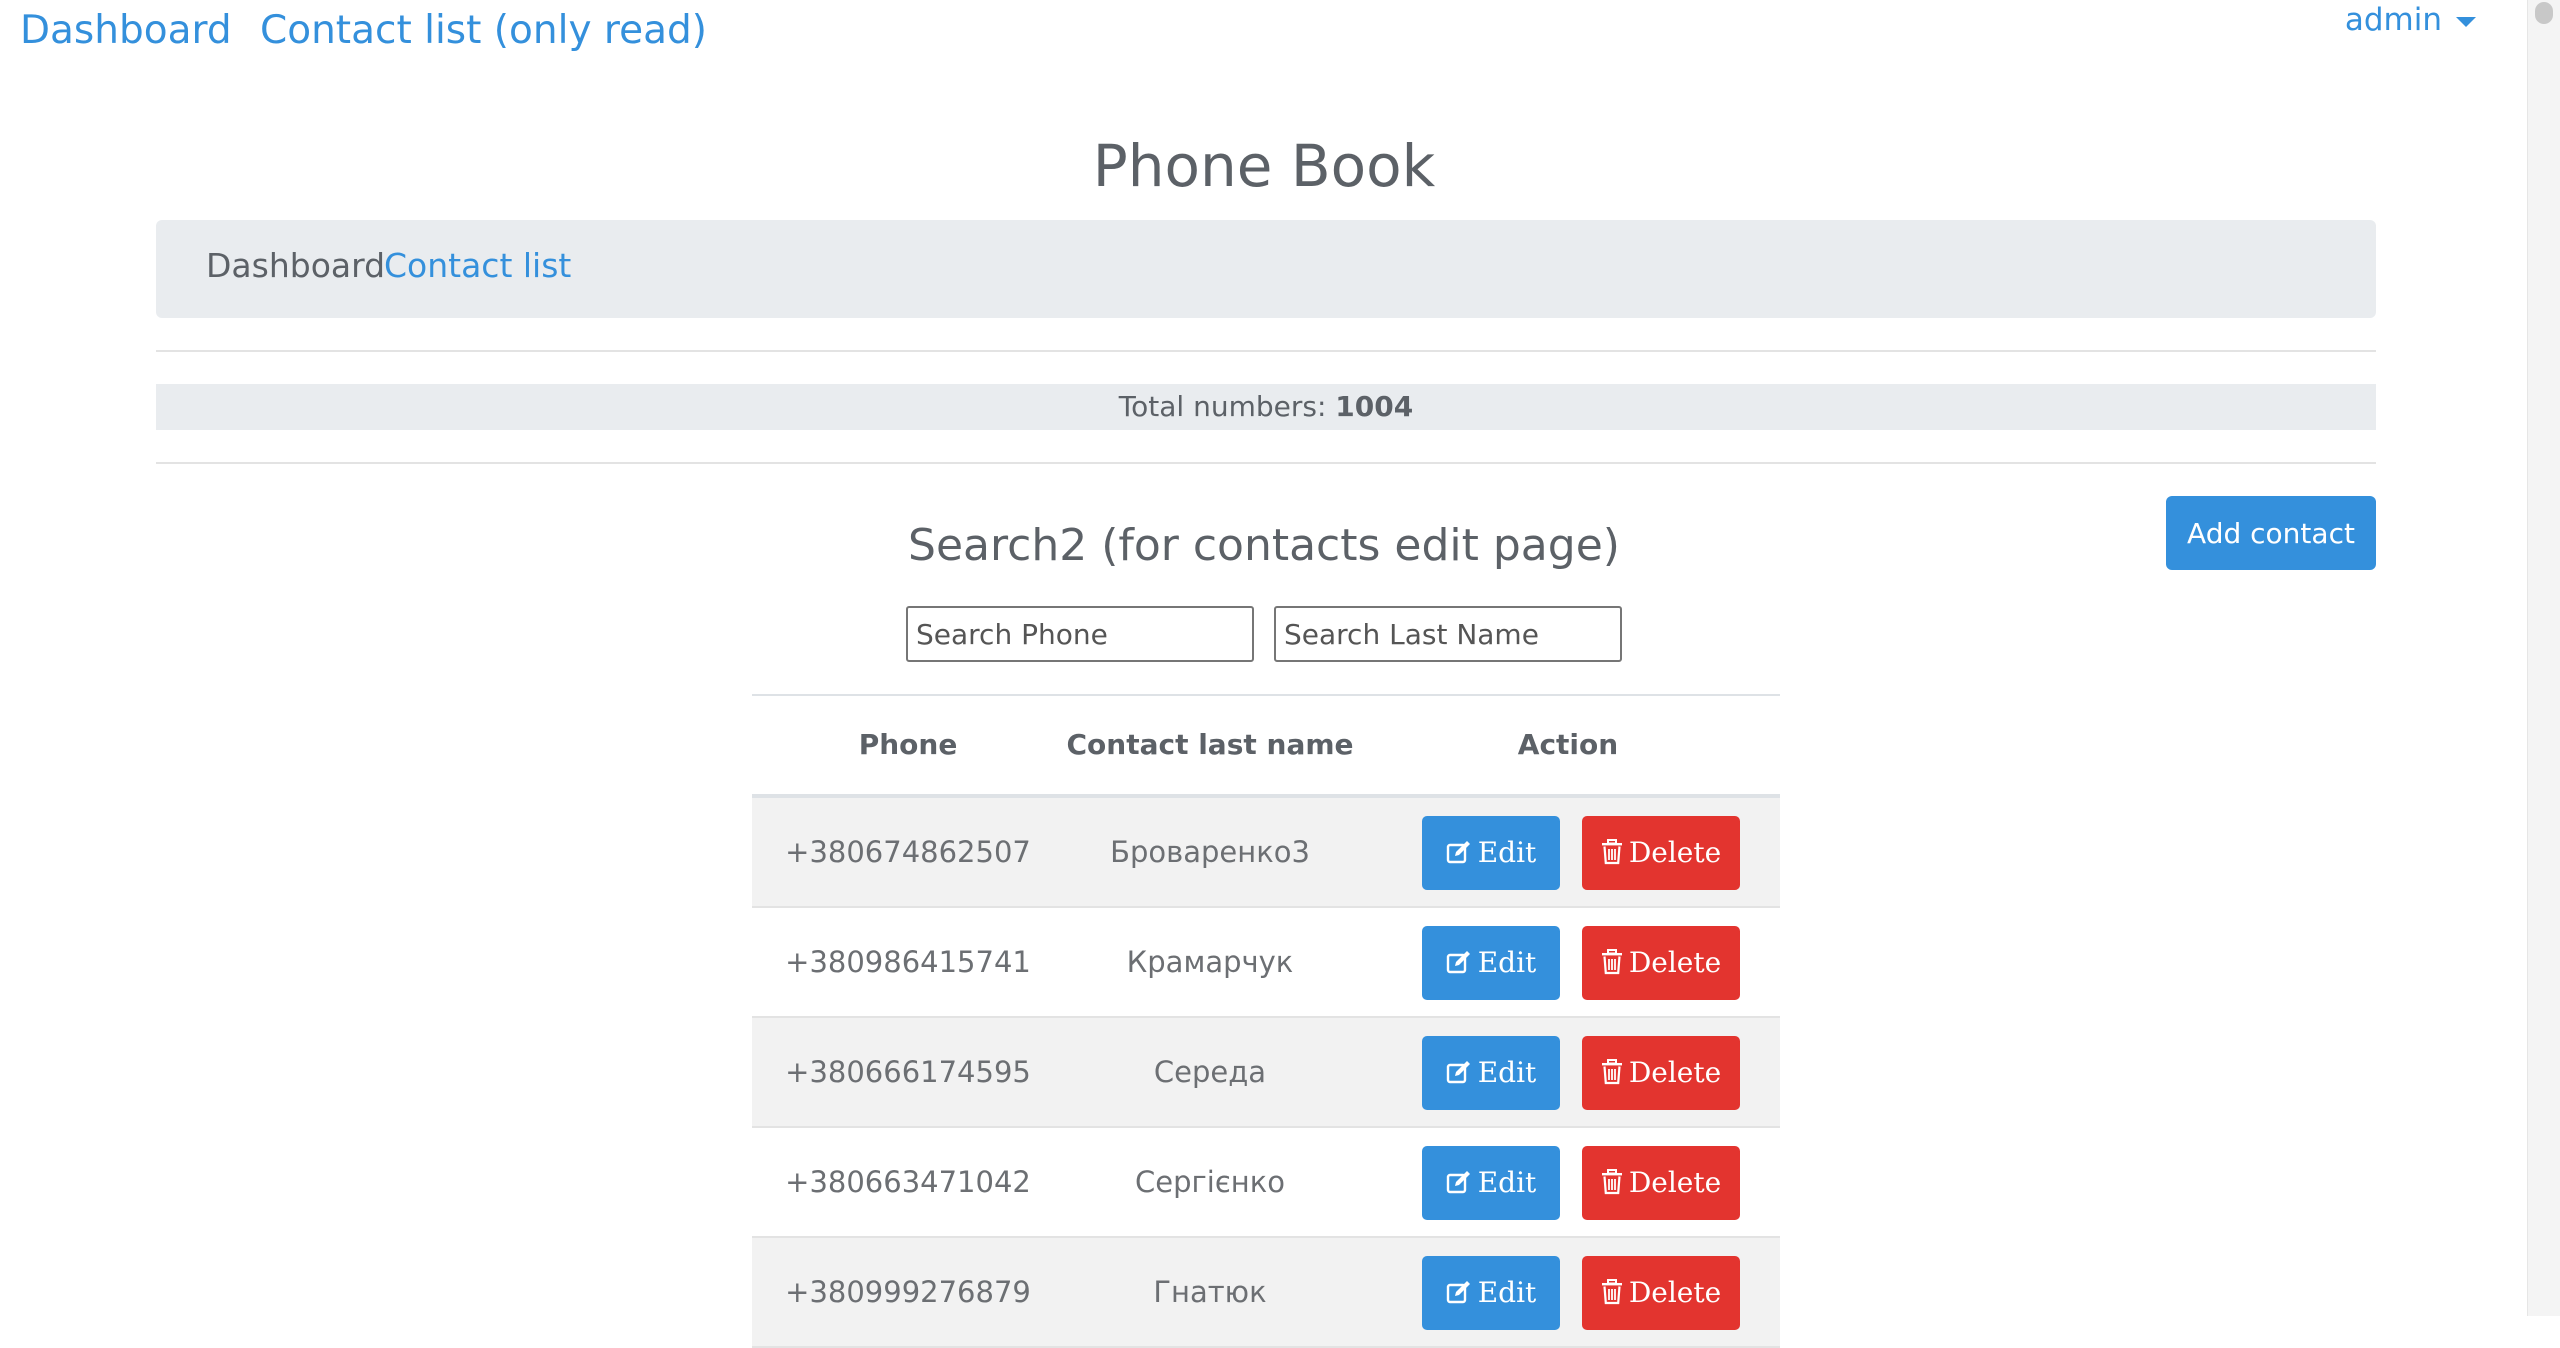 This screenshot has height=1348, width=2560. What do you see at coordinates (483, 30) in the screenshot?
I see `nav-contact-list-readonly-link: Contact list (only read)` at bounding box center [483, 30].